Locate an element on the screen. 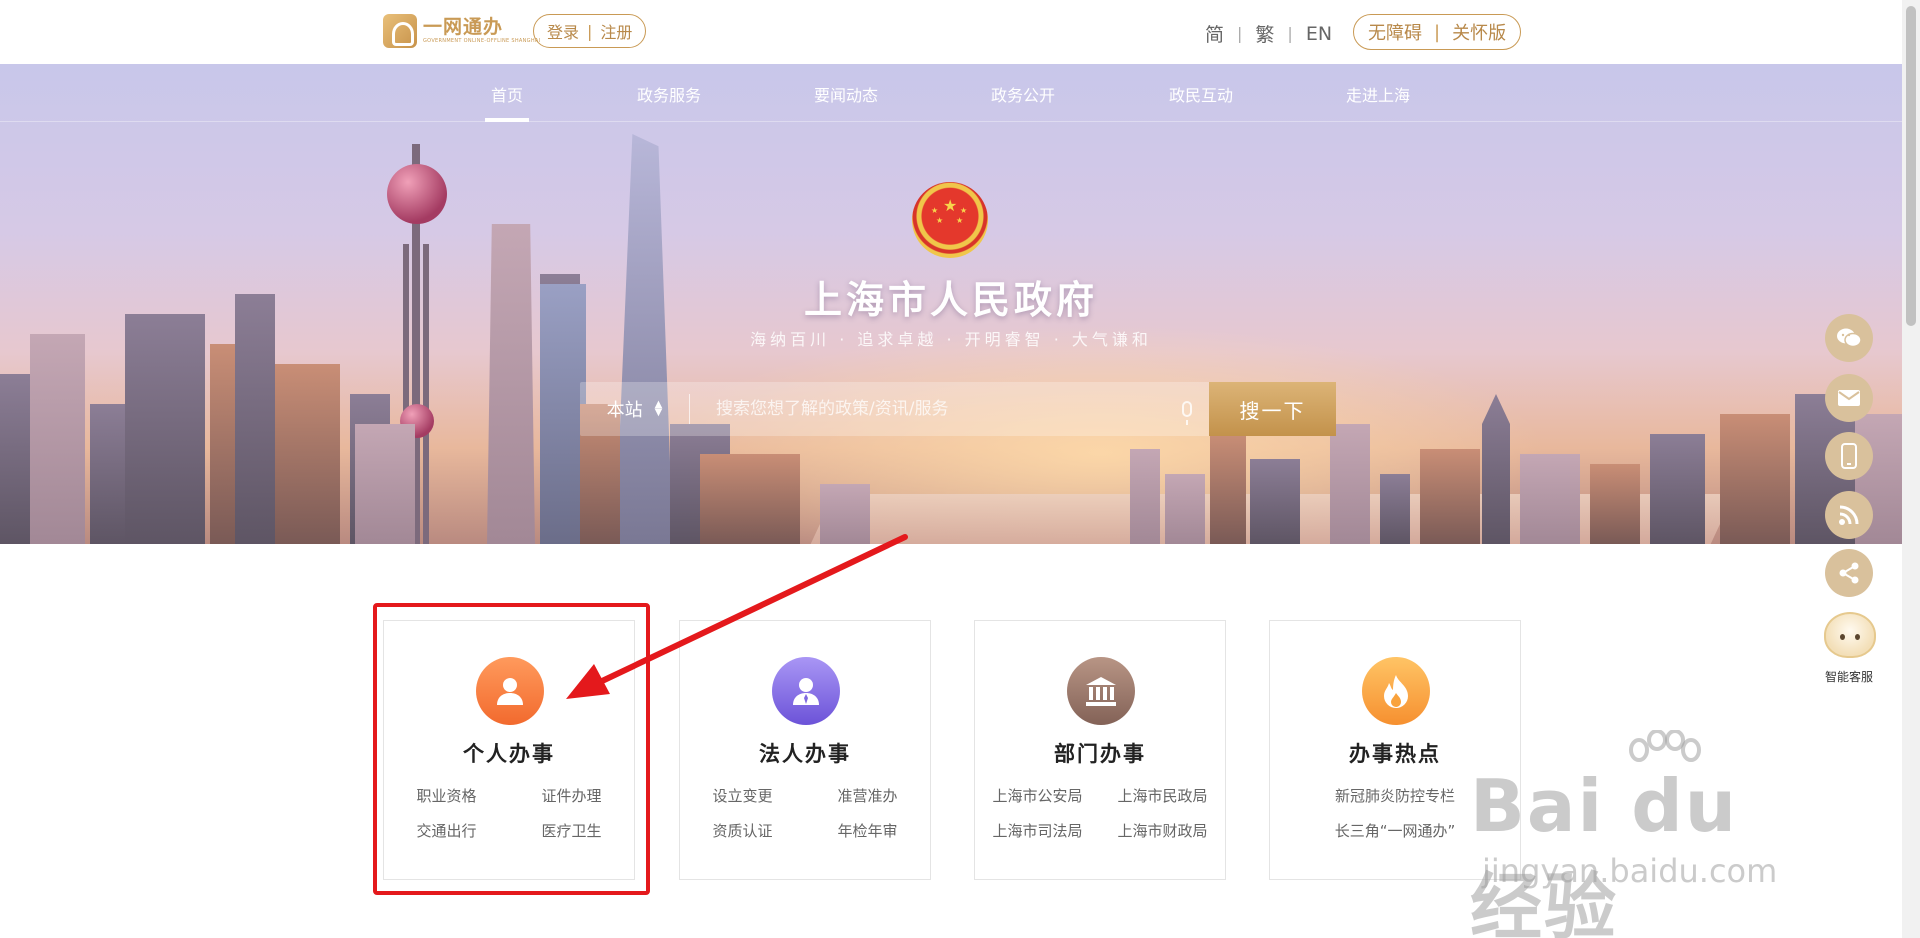 The height and width of the screenshot is (938, 1920). lang-simplified: 简 is located at coordinates (1214, 33).